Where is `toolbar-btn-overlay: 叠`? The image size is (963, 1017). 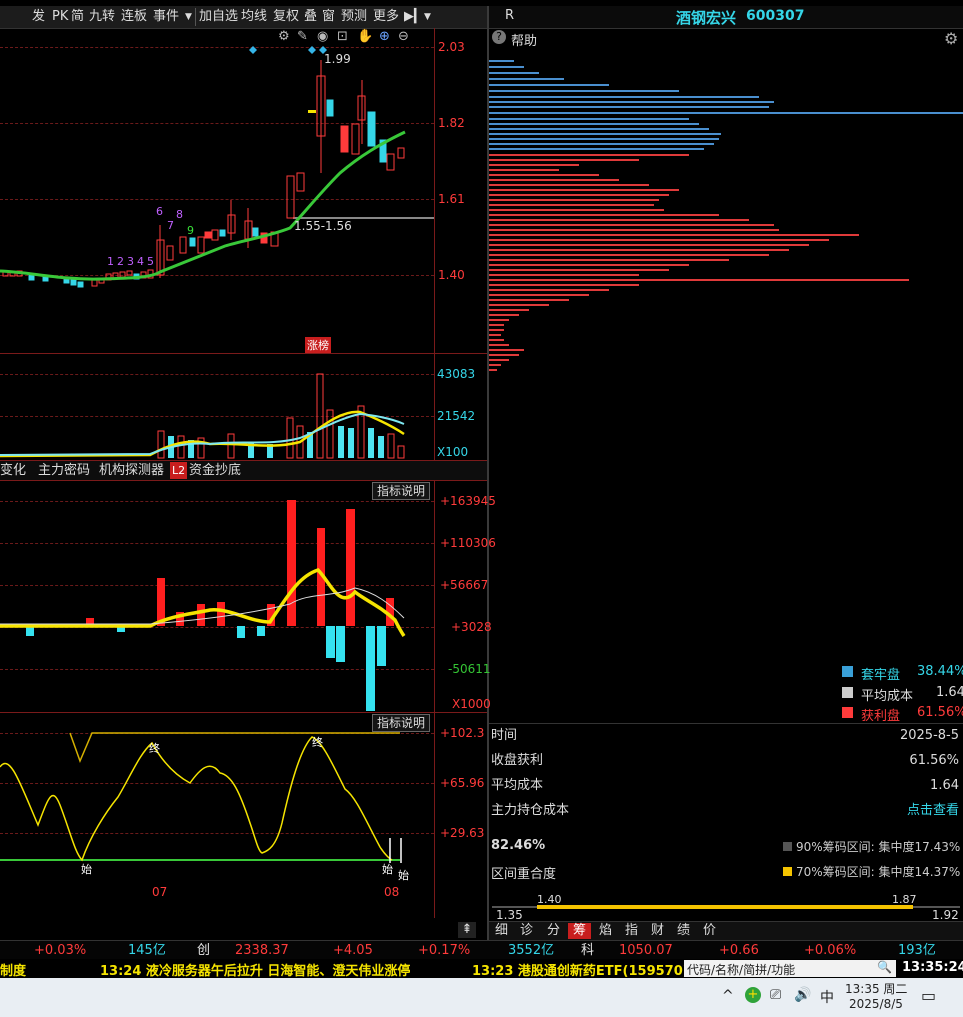 toolbar-btn-overlay: 叠 is located at coordinates (310, 17).